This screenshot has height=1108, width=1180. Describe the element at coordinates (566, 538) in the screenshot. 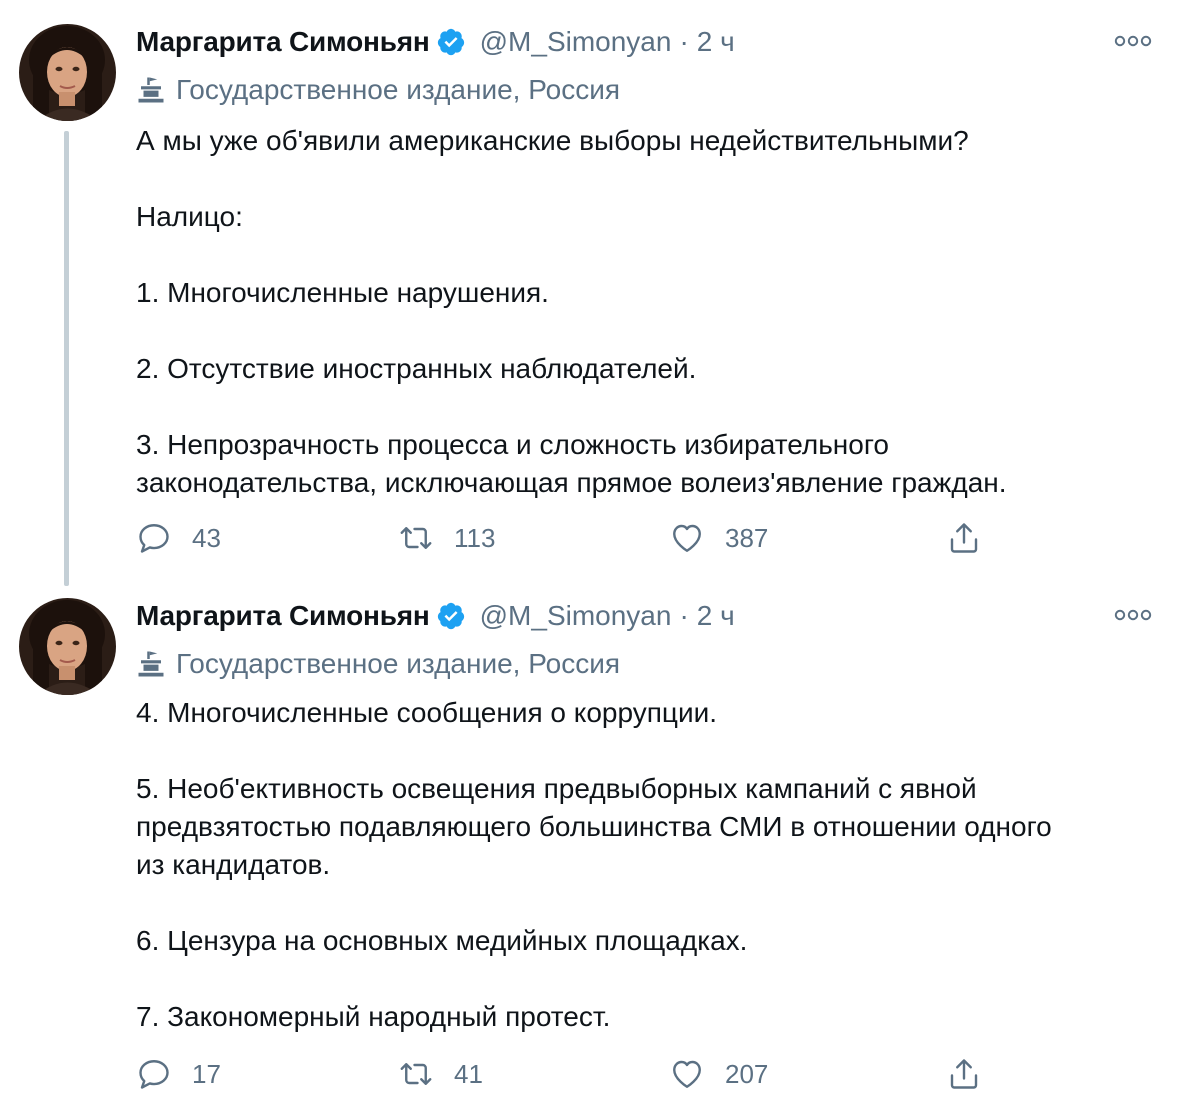

I see `tweet-actions: 43 113 387` at that location.